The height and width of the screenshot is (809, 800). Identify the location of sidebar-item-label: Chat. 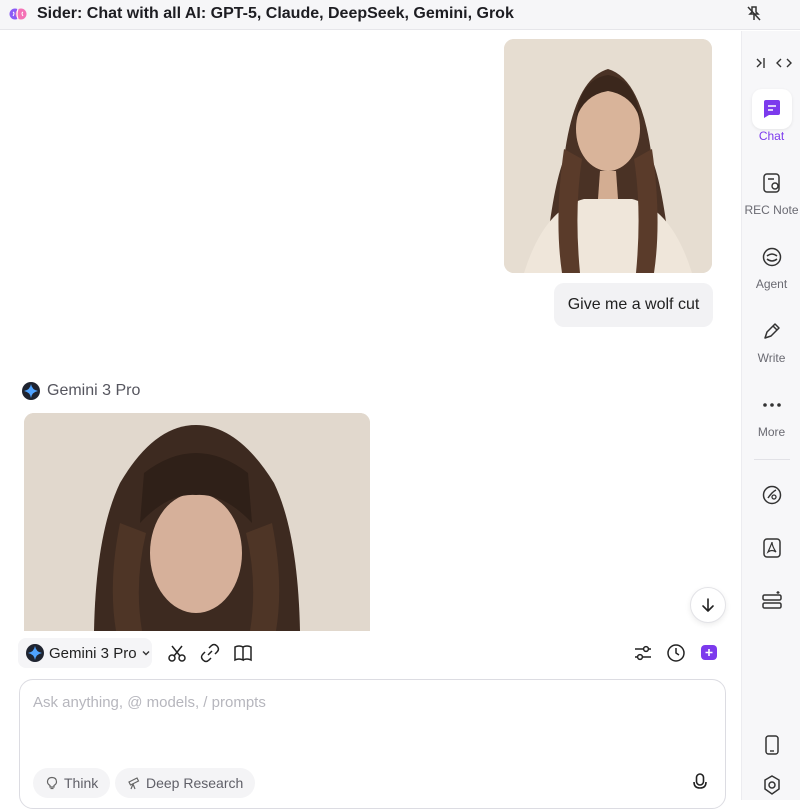
(771, 136).